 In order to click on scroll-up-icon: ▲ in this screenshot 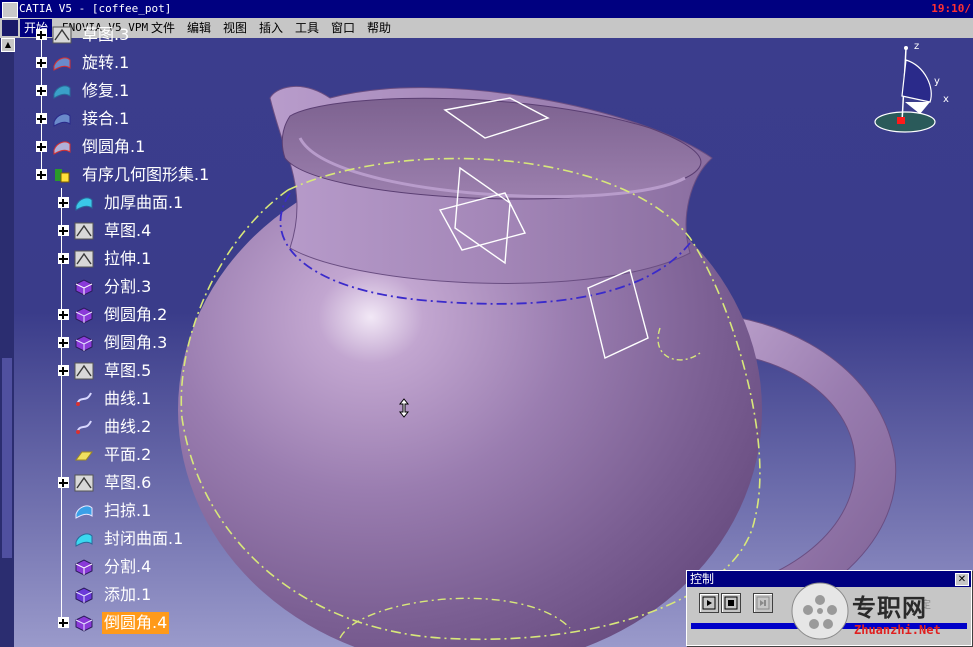, I will do `click(8, 45)`.